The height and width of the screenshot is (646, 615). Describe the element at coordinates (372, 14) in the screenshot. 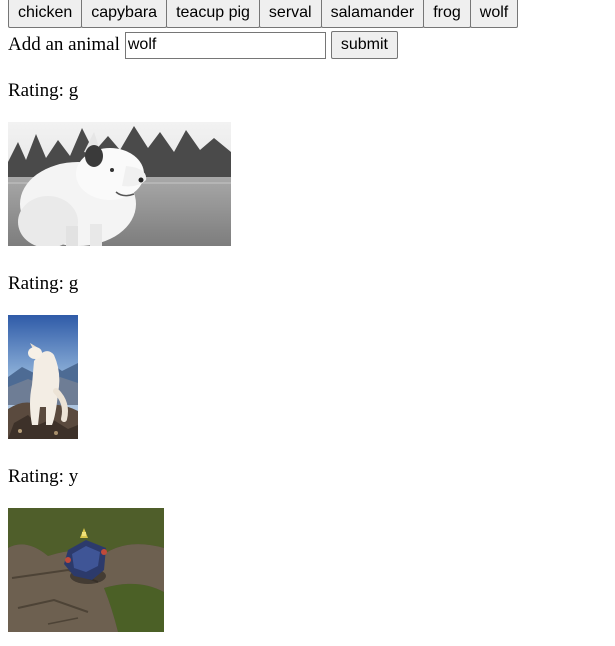

I see `animal-button-salamander: salamander` at that location.